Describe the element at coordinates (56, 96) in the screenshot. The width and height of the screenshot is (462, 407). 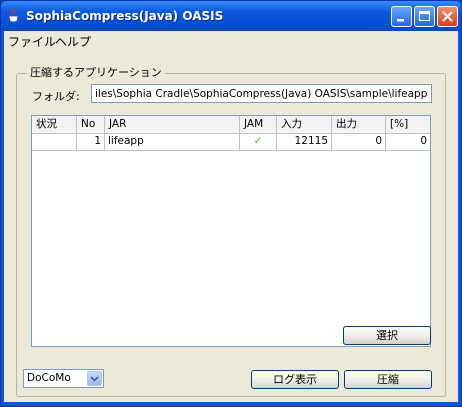
I see `folder-label: フォルダ:` at that location.